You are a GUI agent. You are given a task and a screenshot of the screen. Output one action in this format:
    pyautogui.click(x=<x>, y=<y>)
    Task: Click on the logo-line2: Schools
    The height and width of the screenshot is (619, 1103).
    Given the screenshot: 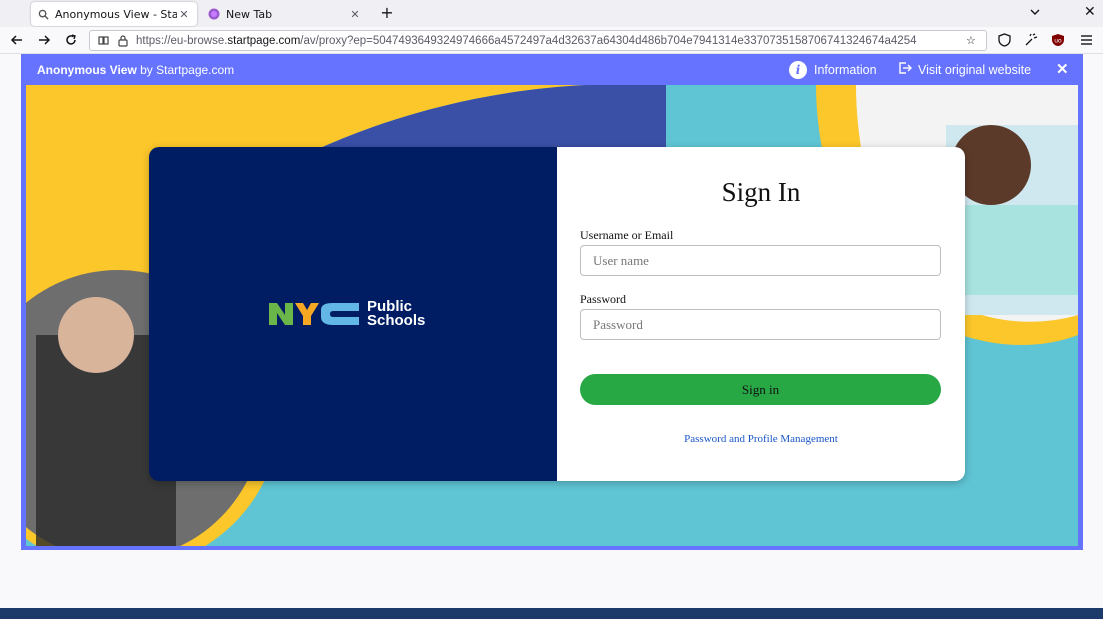 What is the action you would take?
    pyautogui.click(x=396, y=320)
    